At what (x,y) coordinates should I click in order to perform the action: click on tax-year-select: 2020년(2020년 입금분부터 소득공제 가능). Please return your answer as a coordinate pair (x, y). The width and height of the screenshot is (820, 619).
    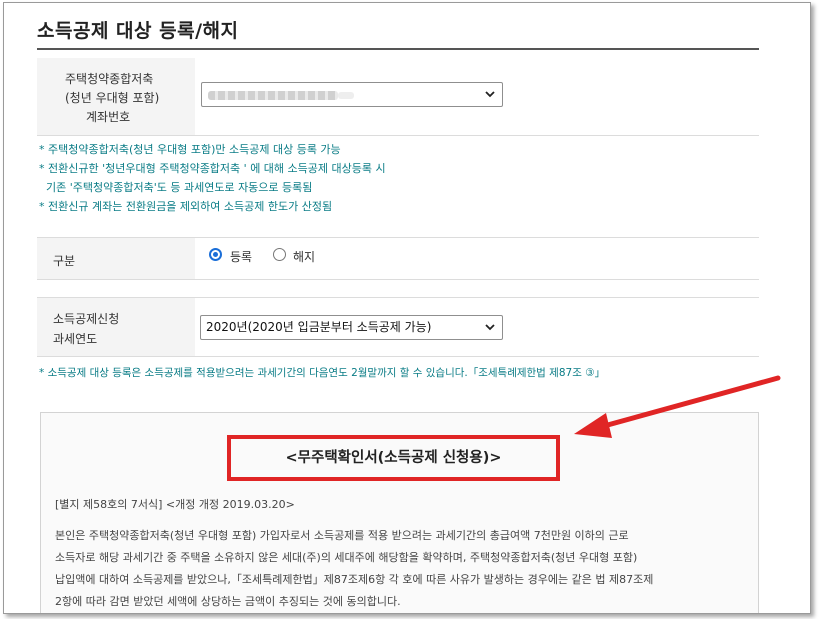
    Looking at the image, I should click on (351, 327).